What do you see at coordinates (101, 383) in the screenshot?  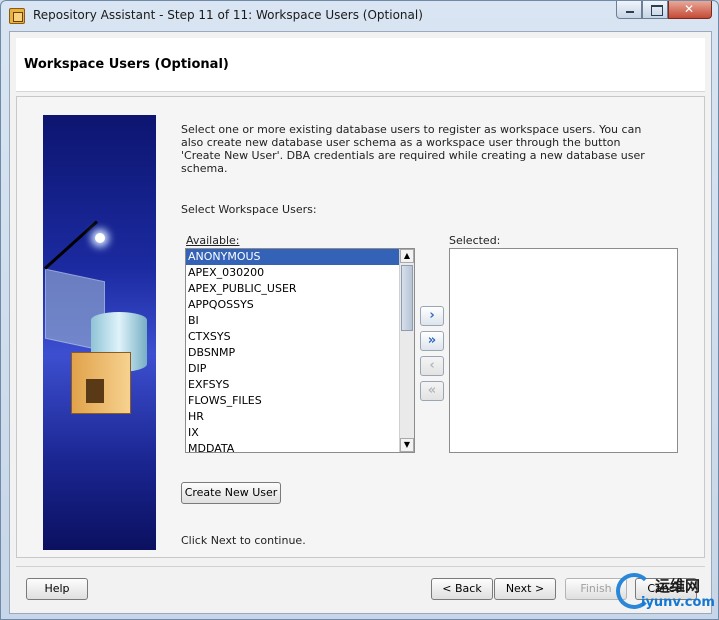 I see `warehouse-icon` at bounding box center [101, 383].